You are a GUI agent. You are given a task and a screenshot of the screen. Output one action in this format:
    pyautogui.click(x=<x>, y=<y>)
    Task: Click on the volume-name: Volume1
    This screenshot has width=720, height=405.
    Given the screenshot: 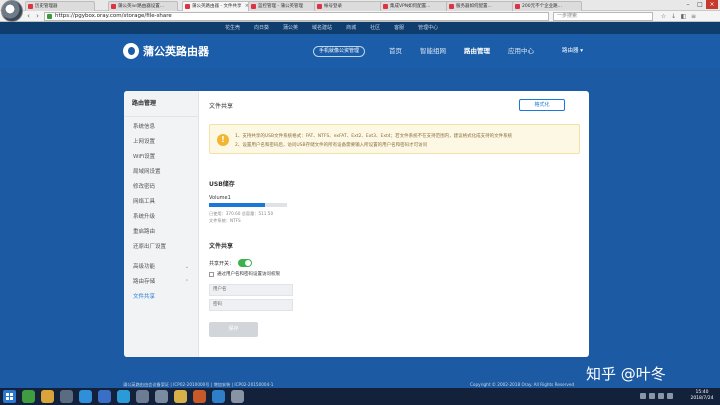 What is the action you would take?
    pyautogui.click(x=220, y=198)
    